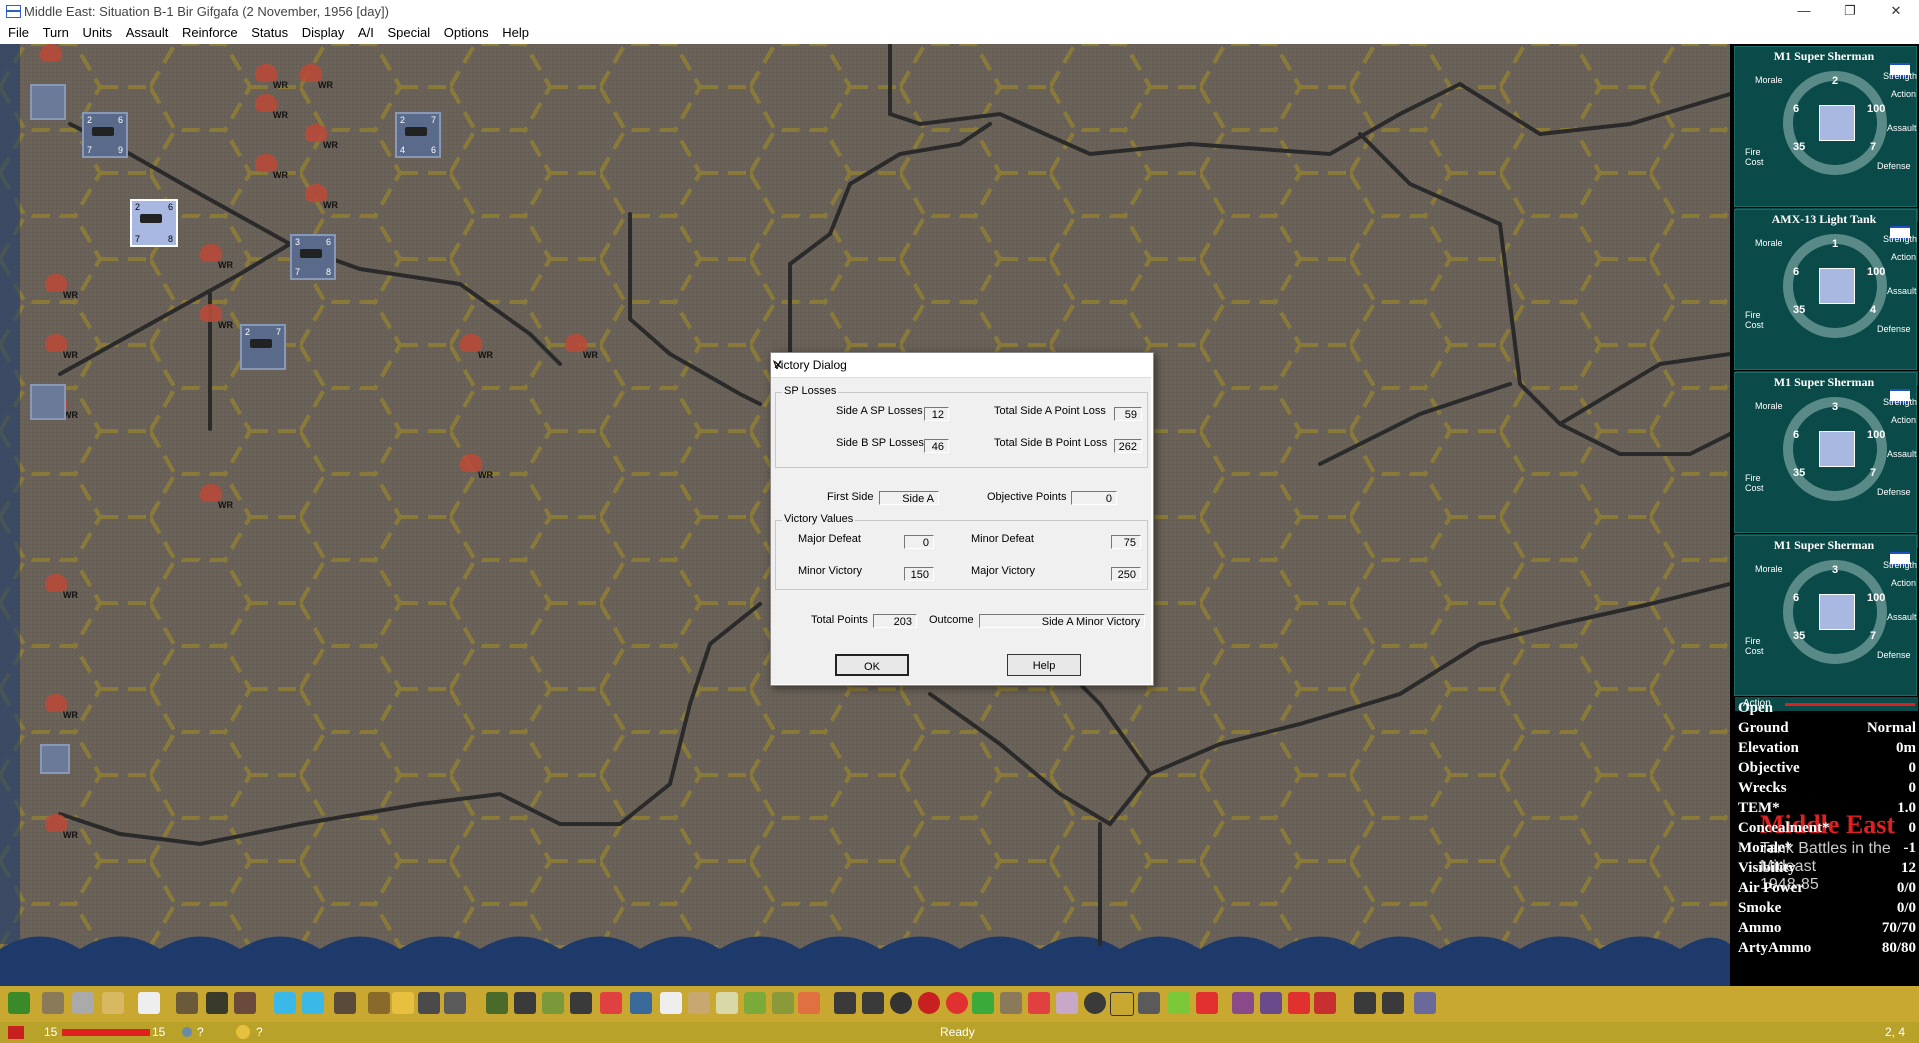 The height and width of the screenshot is (1043, 1919). What do you see at coordinates (366, 31) in the screenshot?
I see `menu-ai: A/I` at bounding box center [366, 31].